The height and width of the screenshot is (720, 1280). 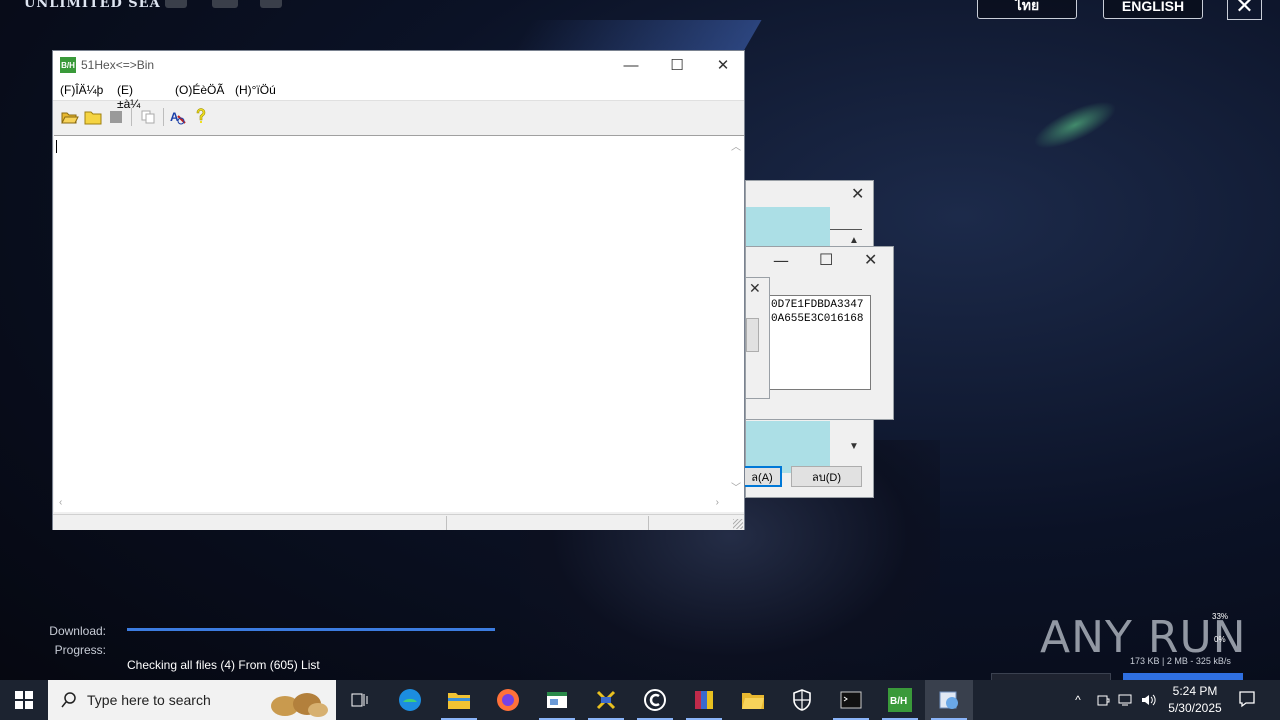 I want to click on app-icon: B/H, so click(x=68, y=65).